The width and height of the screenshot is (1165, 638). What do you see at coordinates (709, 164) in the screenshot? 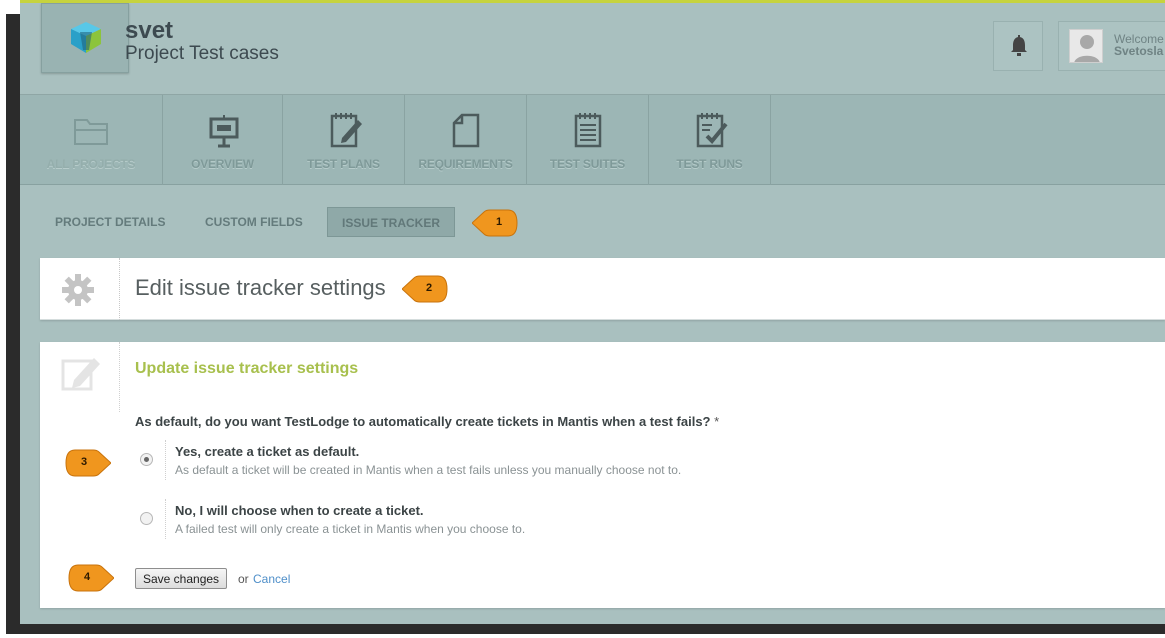
I see `nav-label: TEST RUNS` at bounding box center [709, 164].